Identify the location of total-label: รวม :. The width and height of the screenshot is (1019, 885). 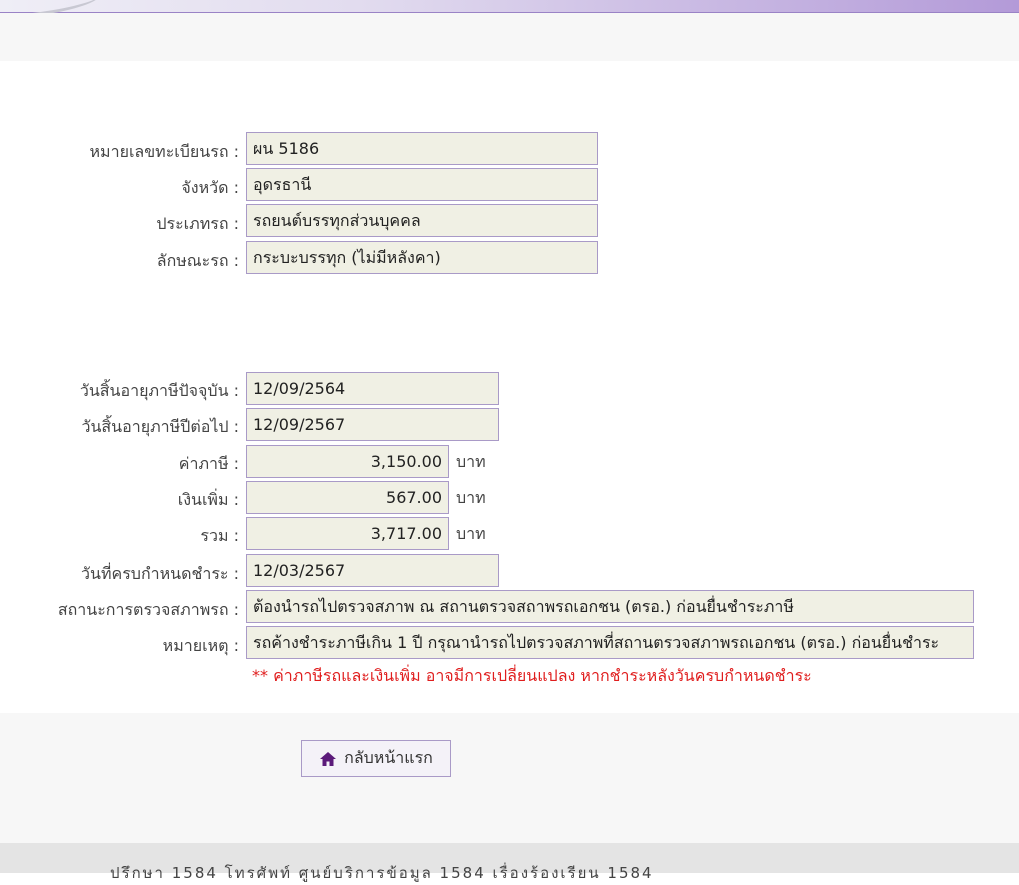
(219, 535).